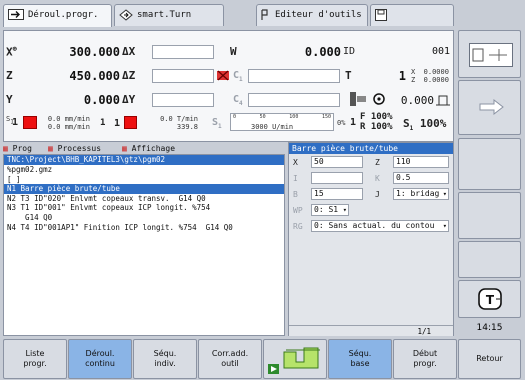 This screenshot has width=525, height=380. I want to click on form-i-label: I, so click(295, 178).